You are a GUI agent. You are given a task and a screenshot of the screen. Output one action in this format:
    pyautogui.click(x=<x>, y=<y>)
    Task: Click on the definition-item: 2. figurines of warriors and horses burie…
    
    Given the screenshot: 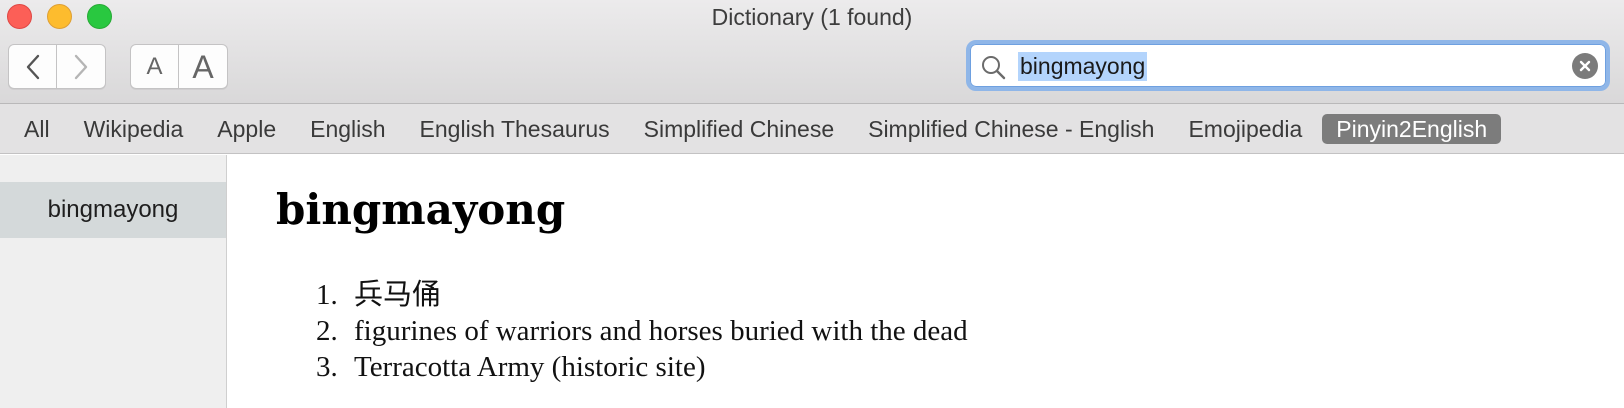 What is the action you would take?
    pyautogui.click(x=642, y=331)
    